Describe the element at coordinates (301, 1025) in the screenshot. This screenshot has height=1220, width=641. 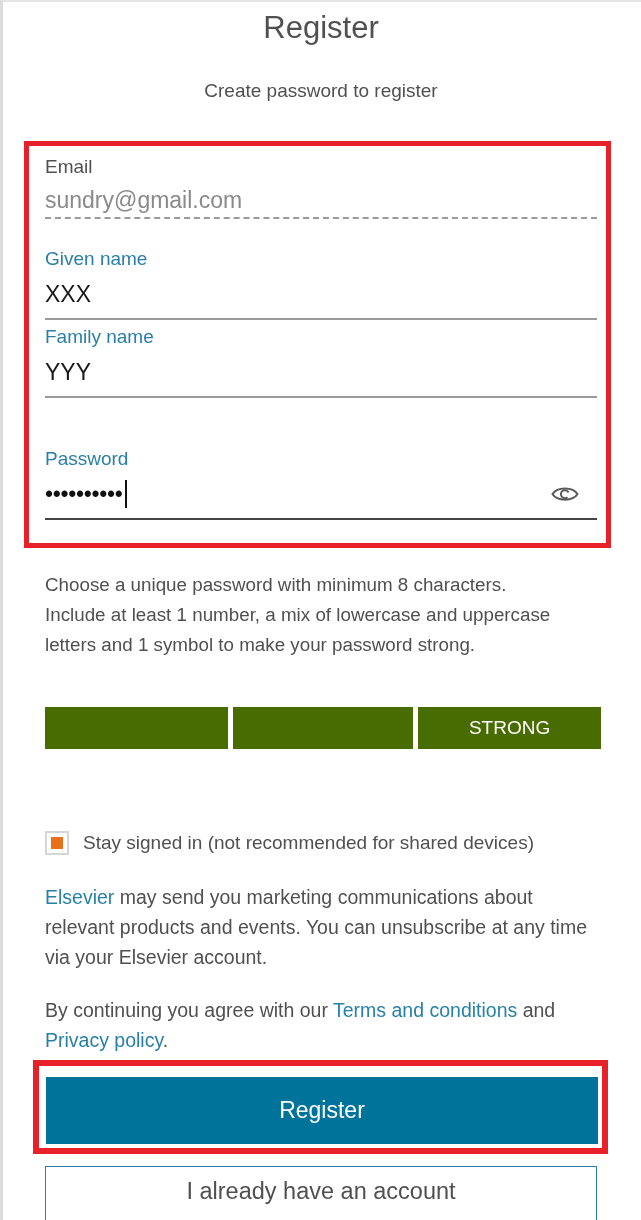
I see `terms-notice: By continuing you agree with our Terms and conditions and Privacy policy.` at that location.